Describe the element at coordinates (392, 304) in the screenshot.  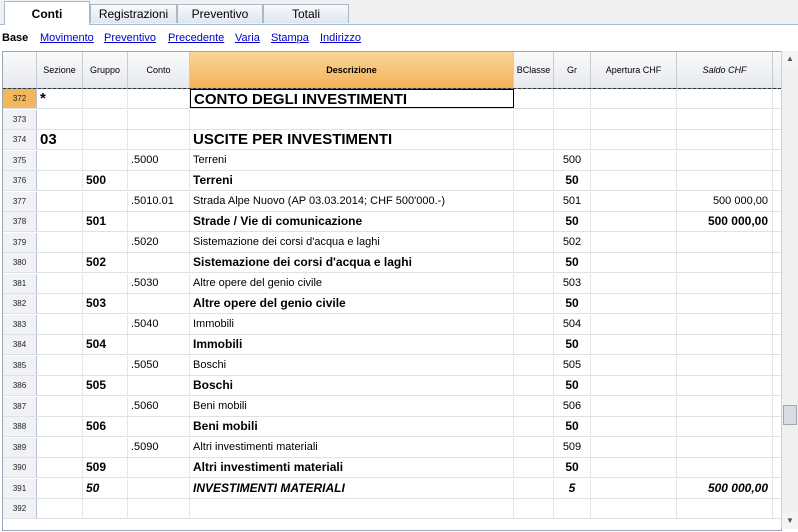
I see `table-row: 382 503 Altre opere del genio civile 50` at that location.